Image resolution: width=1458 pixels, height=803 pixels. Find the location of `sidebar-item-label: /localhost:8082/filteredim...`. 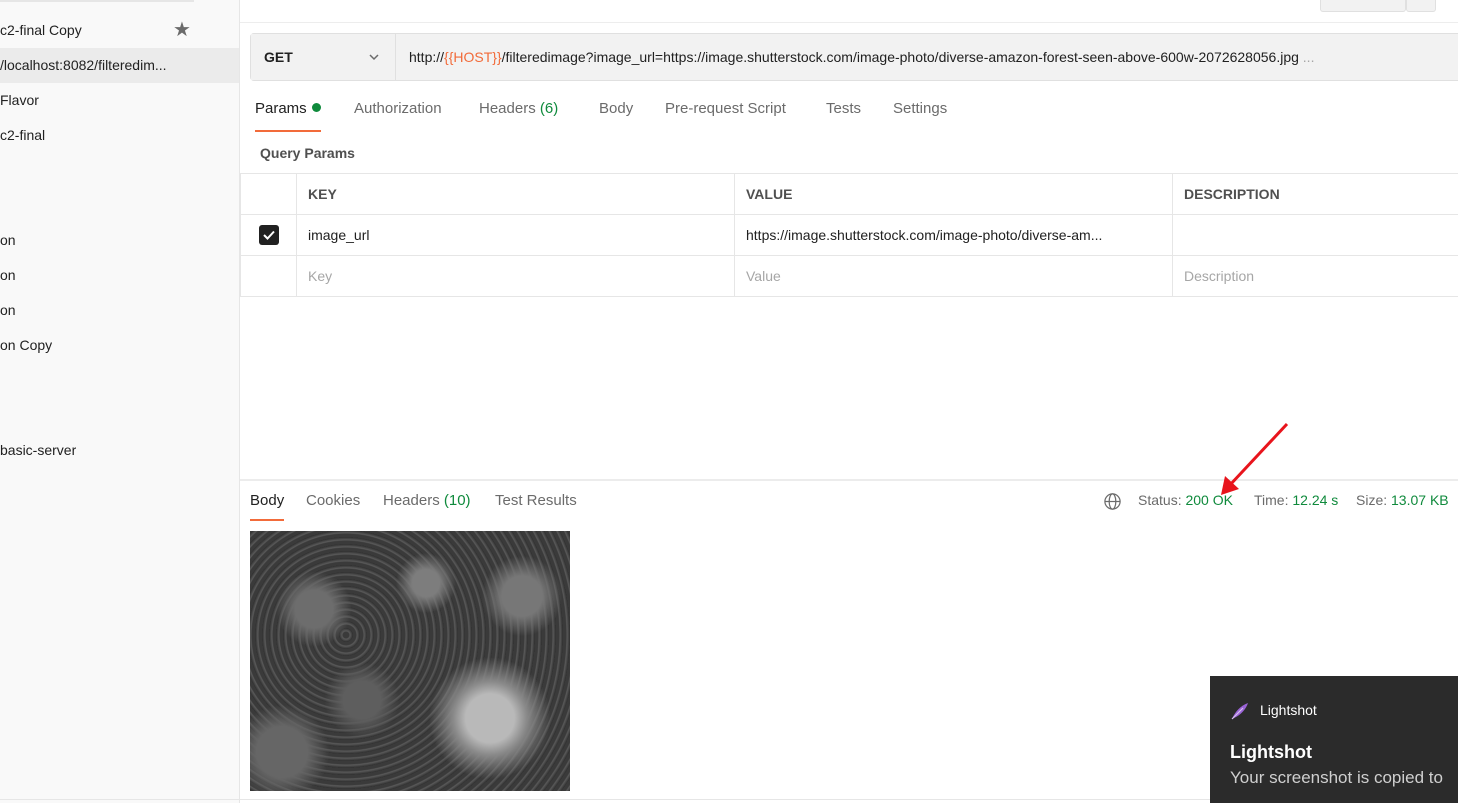

sidebar-item-label: /localhost:8082/filteredim... is located at coordinates (83, 65).